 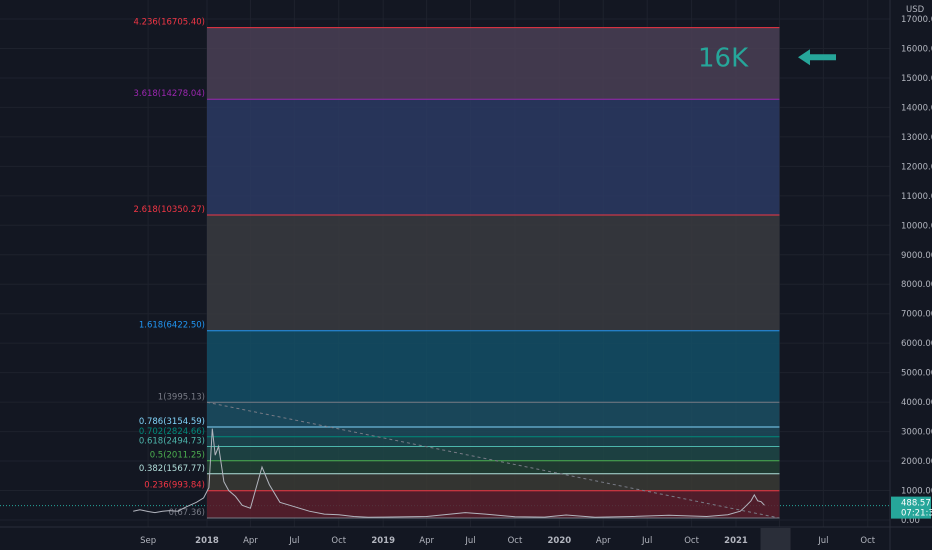 What do you see at coordinates (916, 256) in the screenshot?
I see `price-tick-label: 9000.00` at bounding box center [916, 256].